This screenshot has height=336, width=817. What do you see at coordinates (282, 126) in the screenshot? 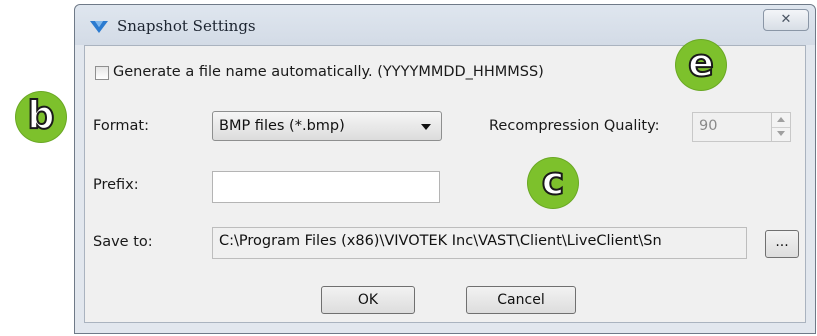
I see `format-selected-value: BMP files (*.bmp)` at bounding box center [282, 126].